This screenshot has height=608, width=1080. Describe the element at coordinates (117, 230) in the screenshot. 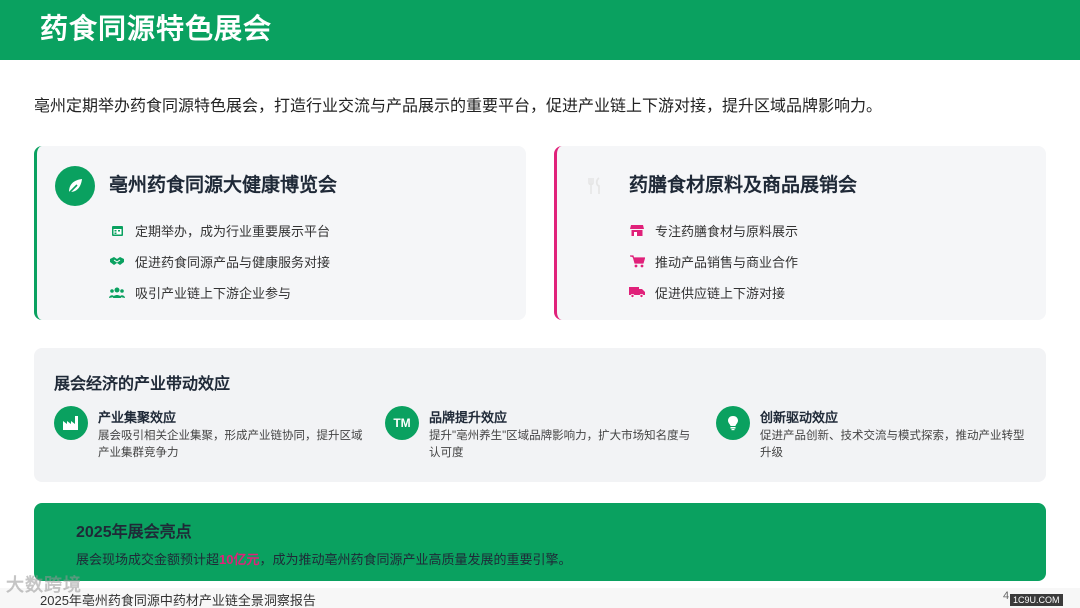

I see `calendar-icon` at that location.